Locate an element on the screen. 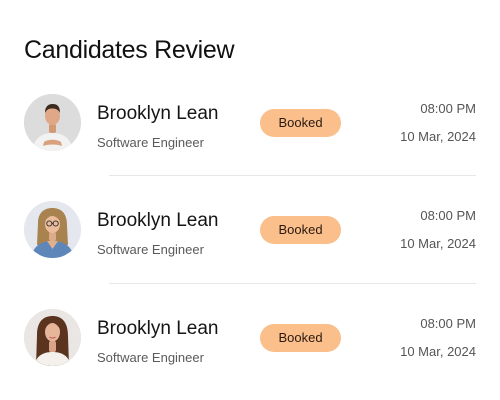 Image resolution: width=500 pixels, height=400 pixels. female-portrait-icon is located at coordinates (52, 337).